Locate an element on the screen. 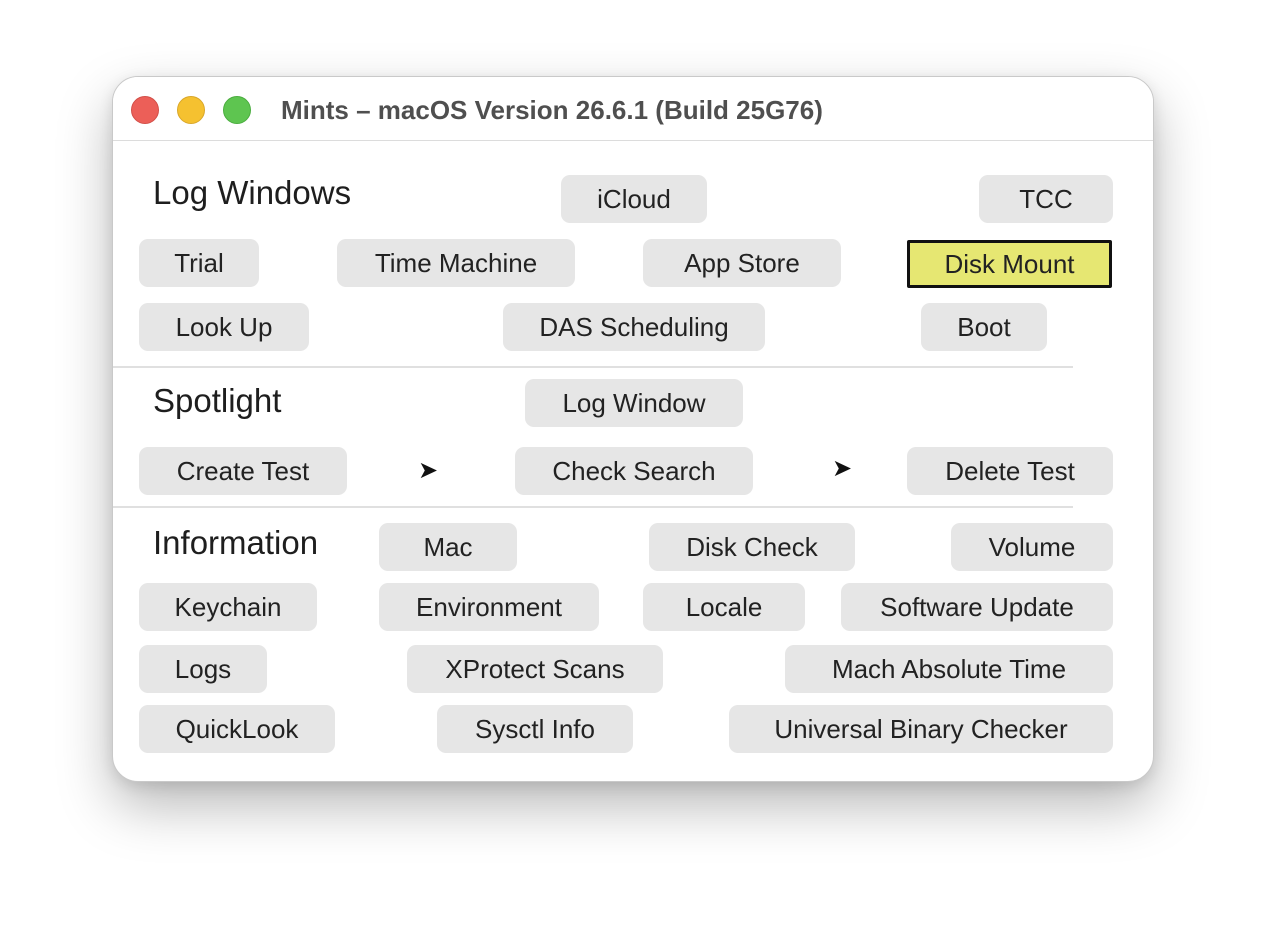 Image resolution: width=1264 pixels, height=928 pixels. environment-button: Environment is located at coordinates (489, 607).